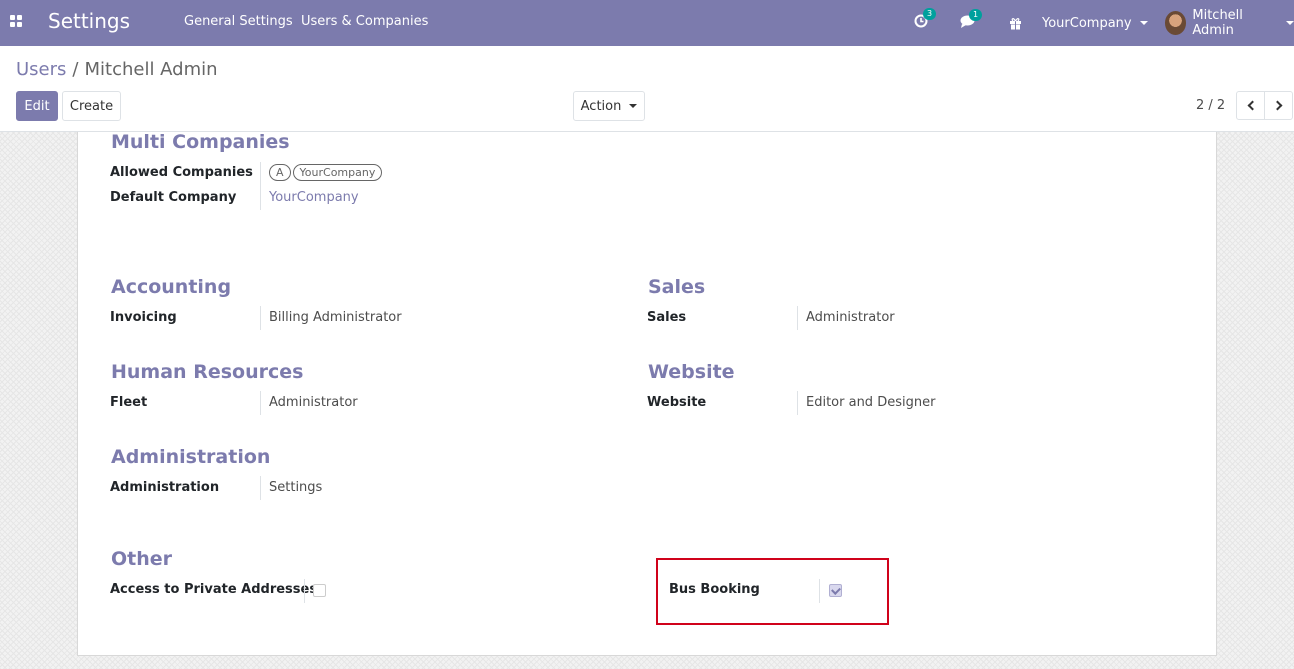 The height and width of the screenshot is (669, 1294). I want to click on company-switcher: YourCompany, so click(1095, 23).